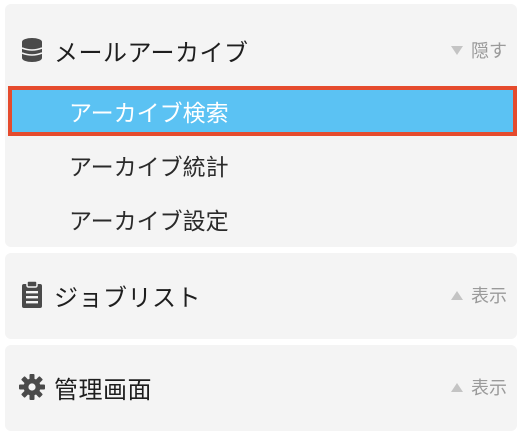 This screenshot has width=522, height=434. What do you see at coordinates (489, 296) in the screenshot?
I see `job-list-toggle-label: 表示` at bounding box center [489, 296].